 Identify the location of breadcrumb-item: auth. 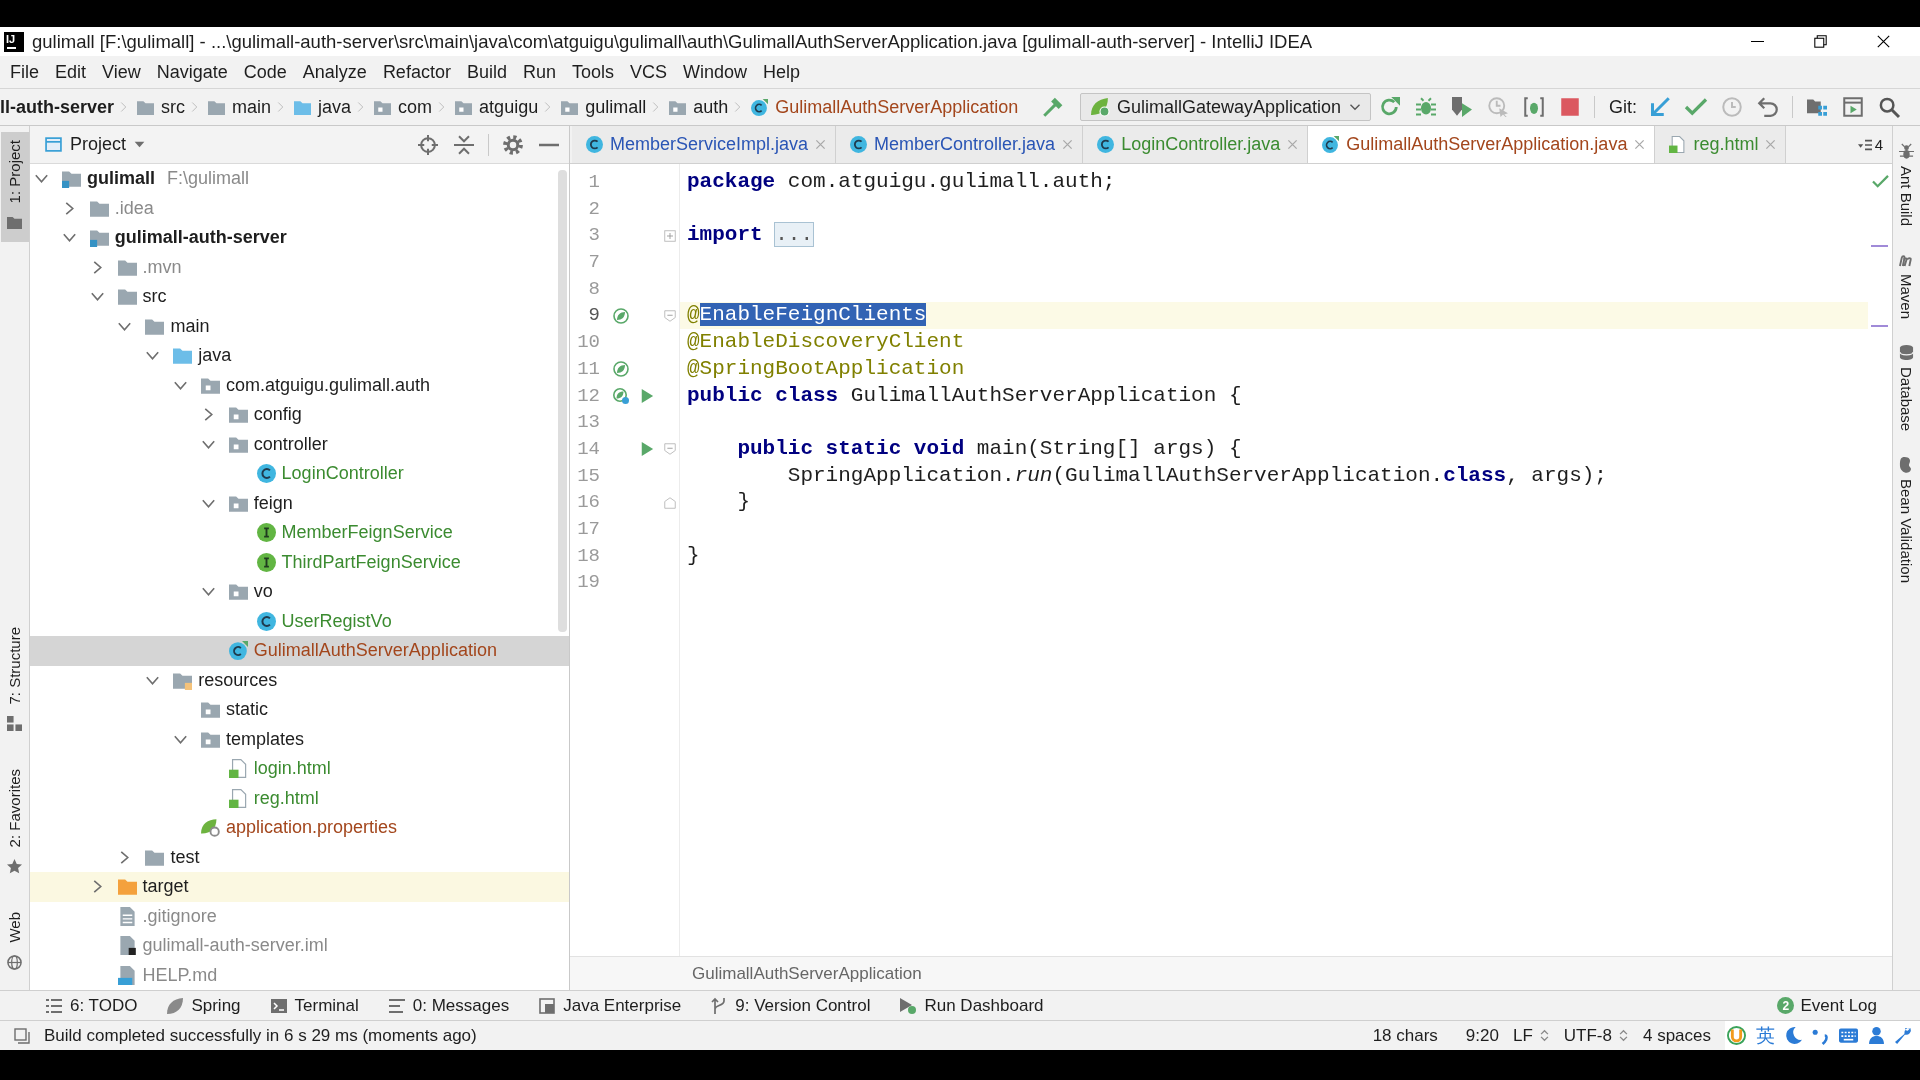
(699, 107).